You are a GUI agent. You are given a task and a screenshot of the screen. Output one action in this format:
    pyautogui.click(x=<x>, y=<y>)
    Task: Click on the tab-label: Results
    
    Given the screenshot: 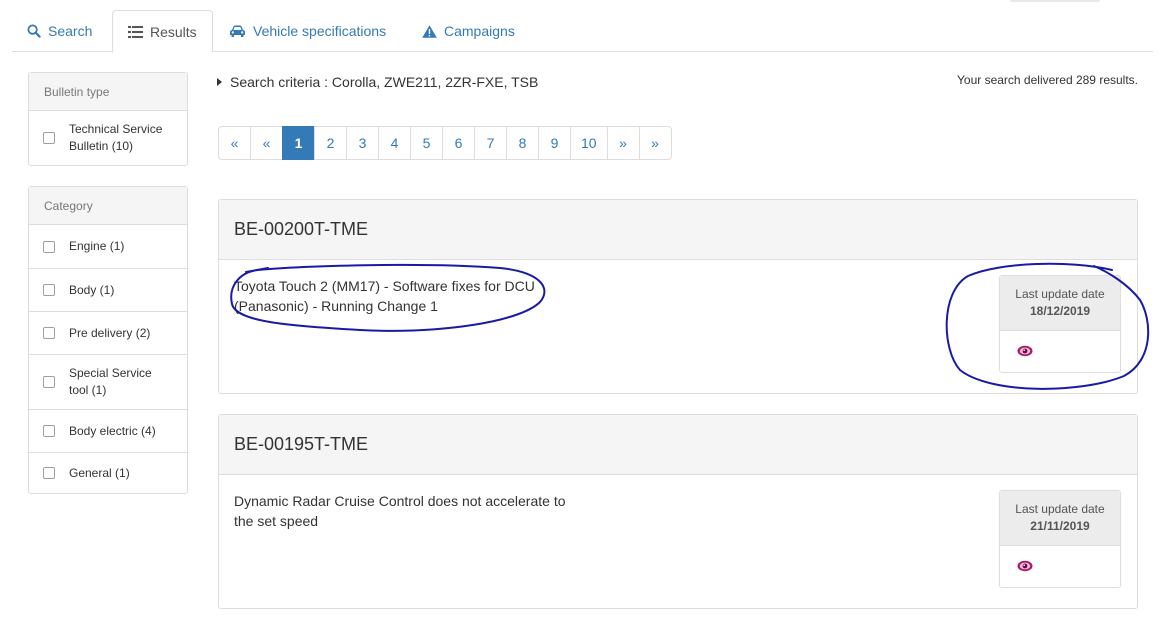 What is the action you would take?
    pyautogui.click(x=173, y=31)
    